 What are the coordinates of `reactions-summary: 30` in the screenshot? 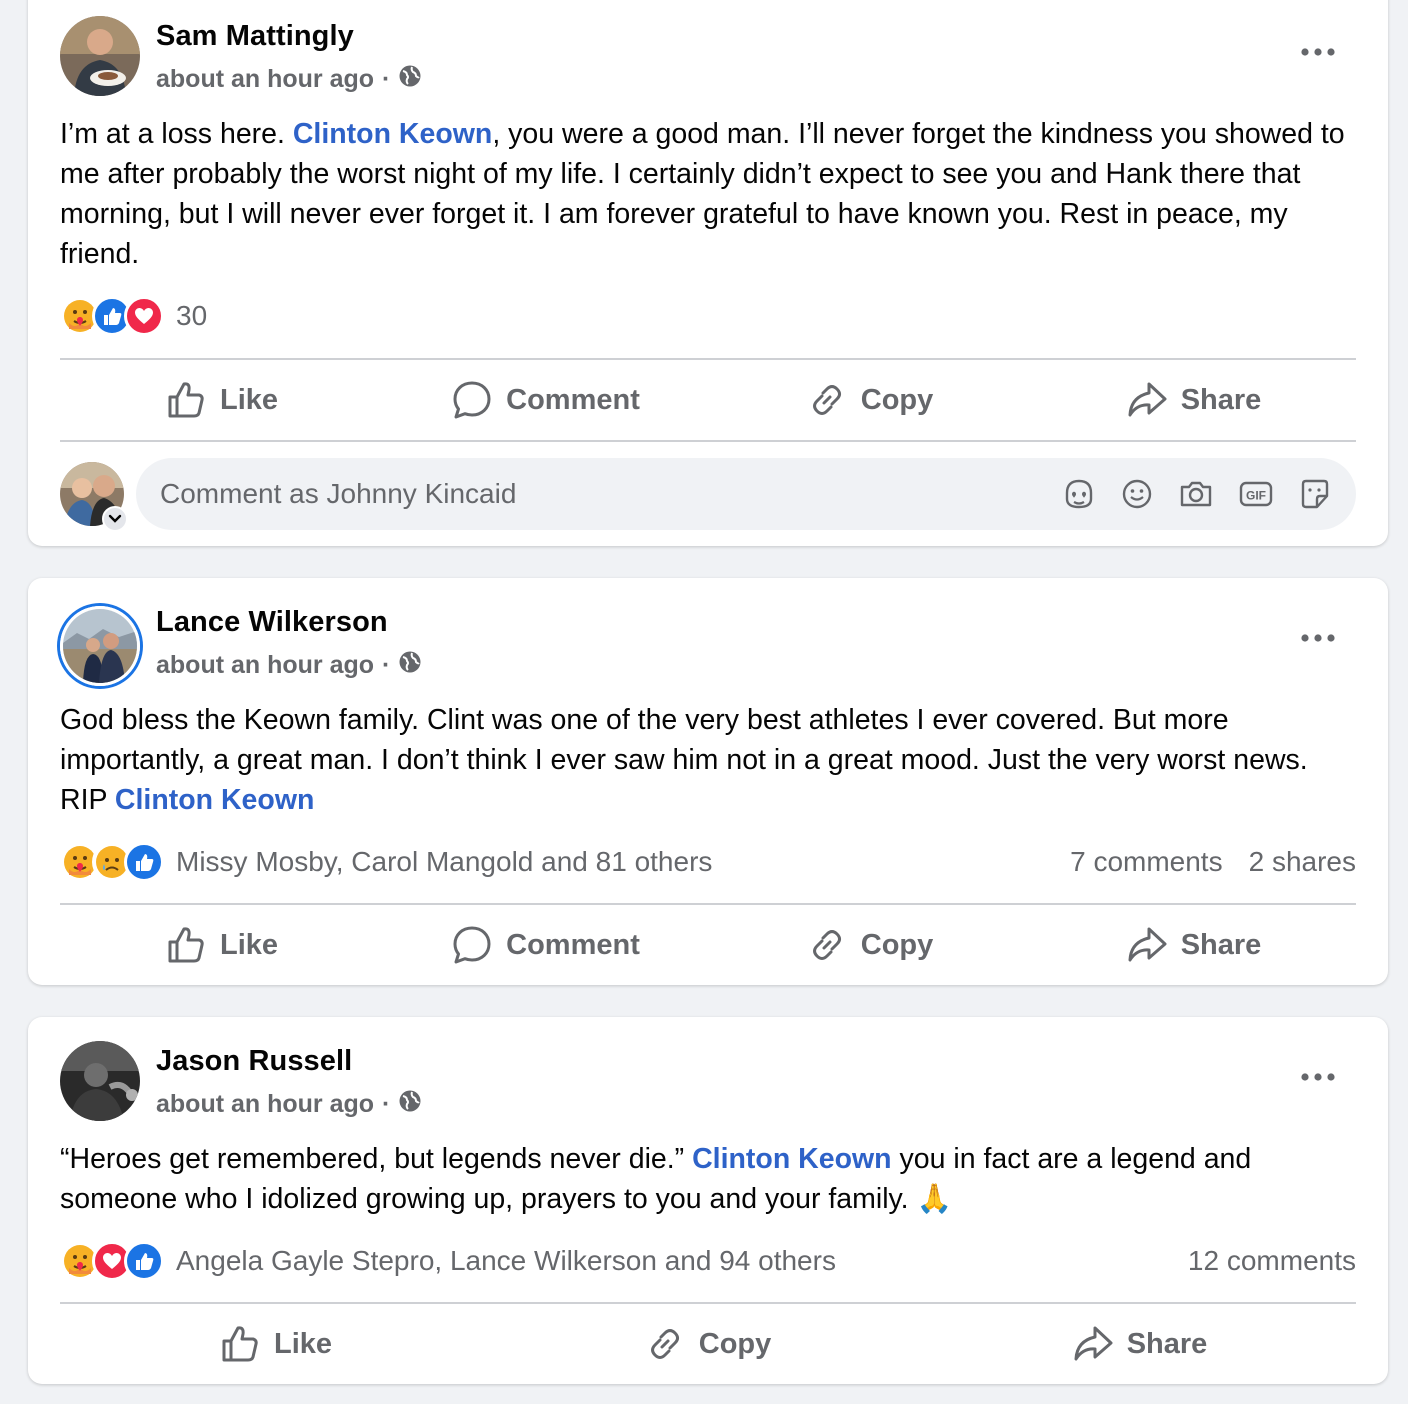 It's located at (708, 316).